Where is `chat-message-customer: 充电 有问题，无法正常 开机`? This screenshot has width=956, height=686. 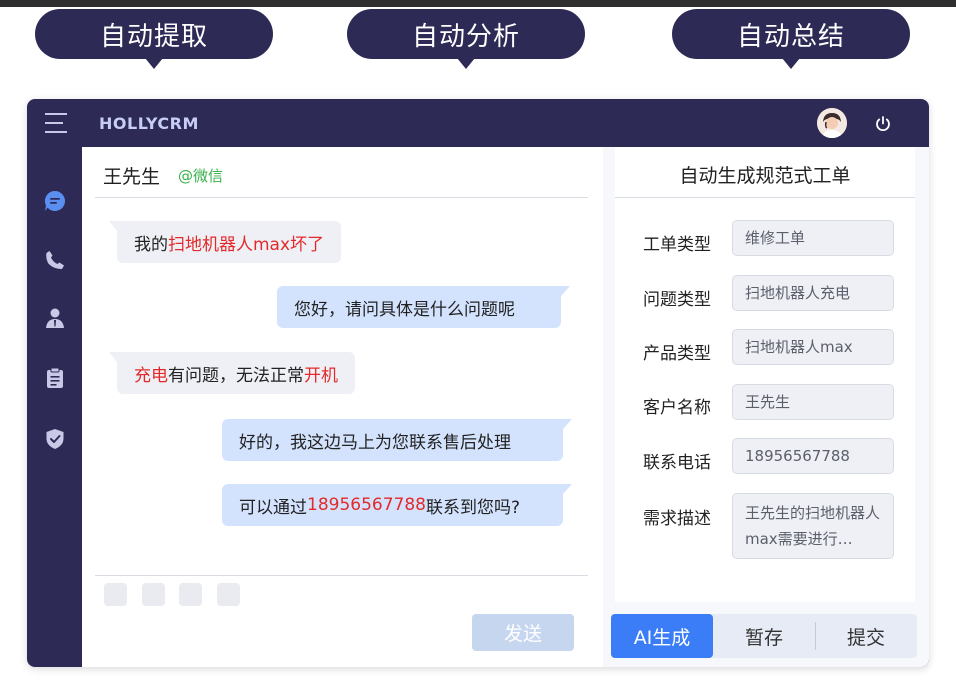 chat-message-customer: 充电 有问题，无法正常 开机 is located at coordinates (232, 373).